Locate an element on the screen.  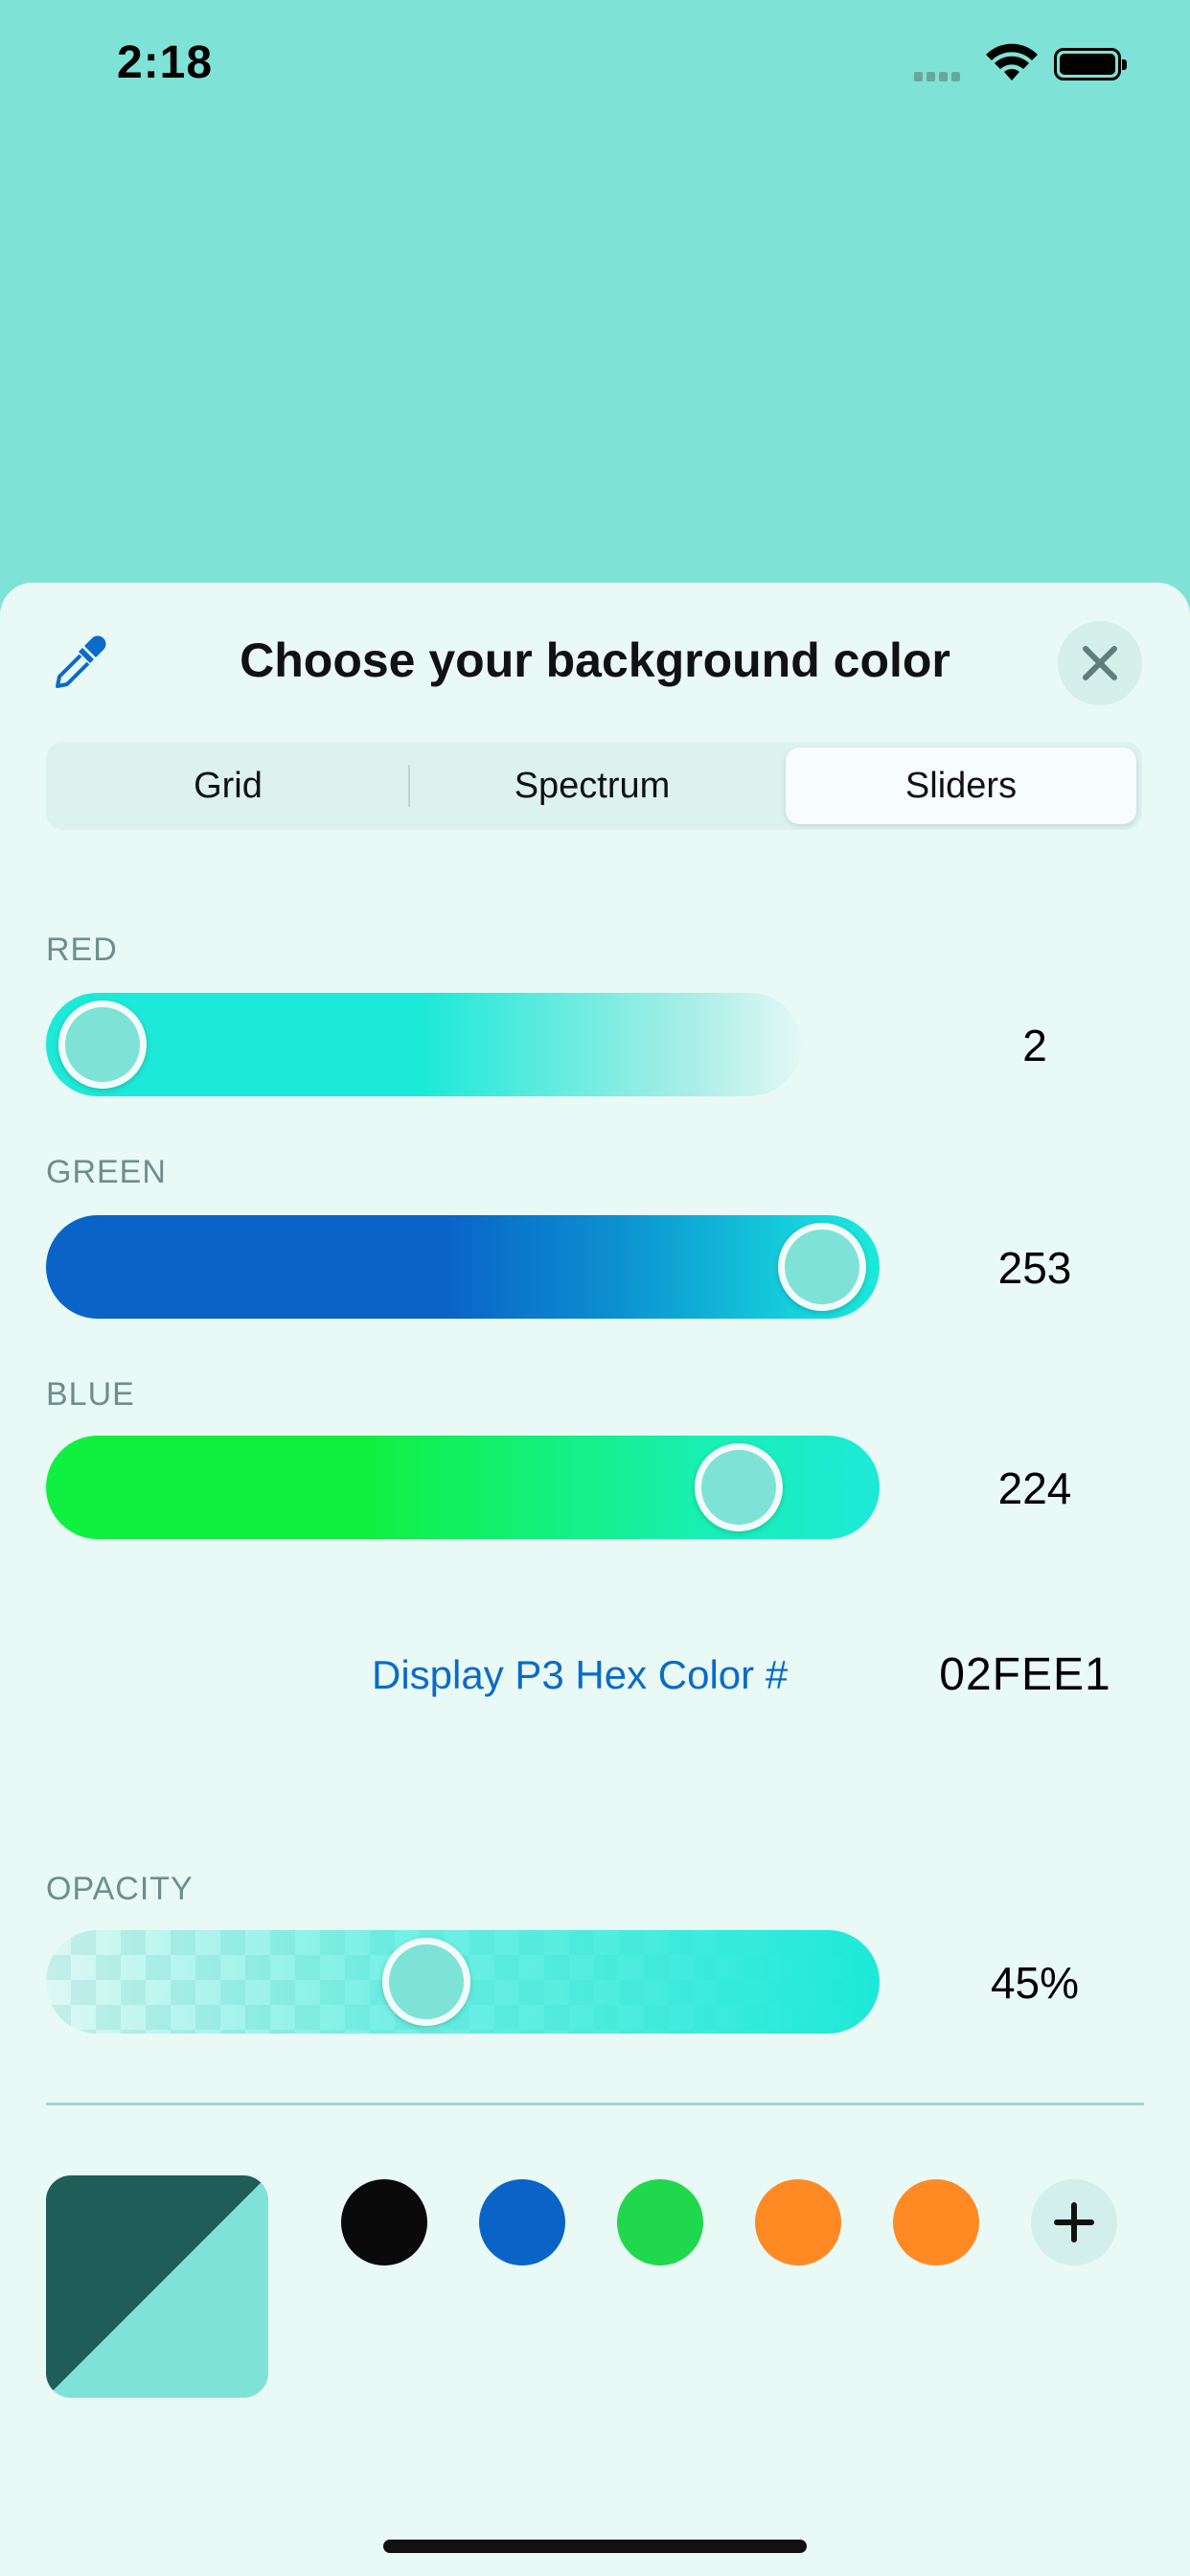
blue-value: 224 is located at coordinates (1035, 1488).